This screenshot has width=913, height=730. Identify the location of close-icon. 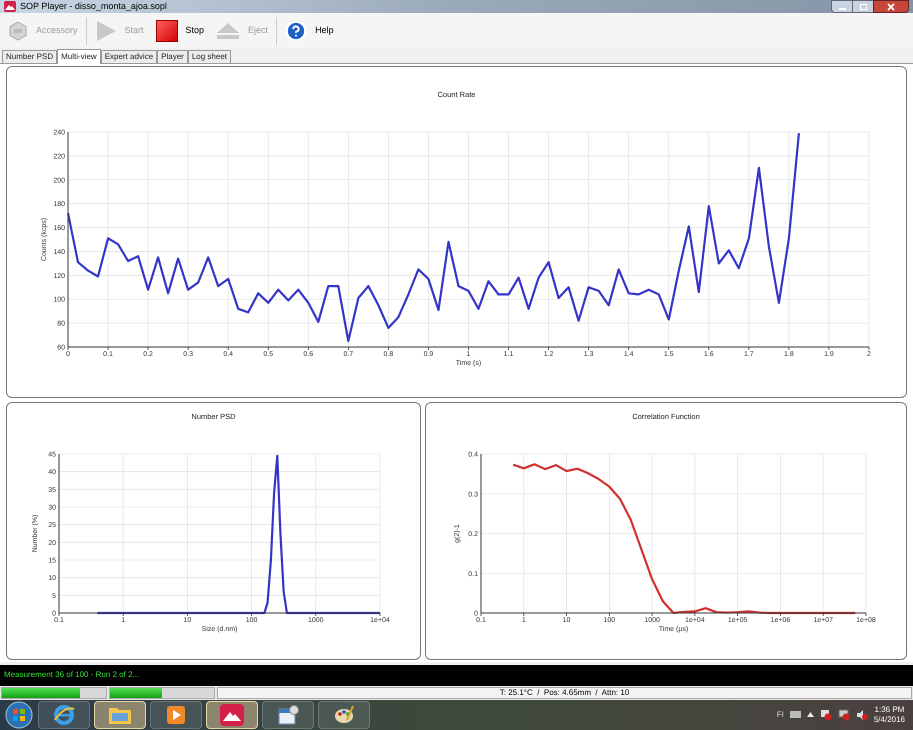
(891, 6).